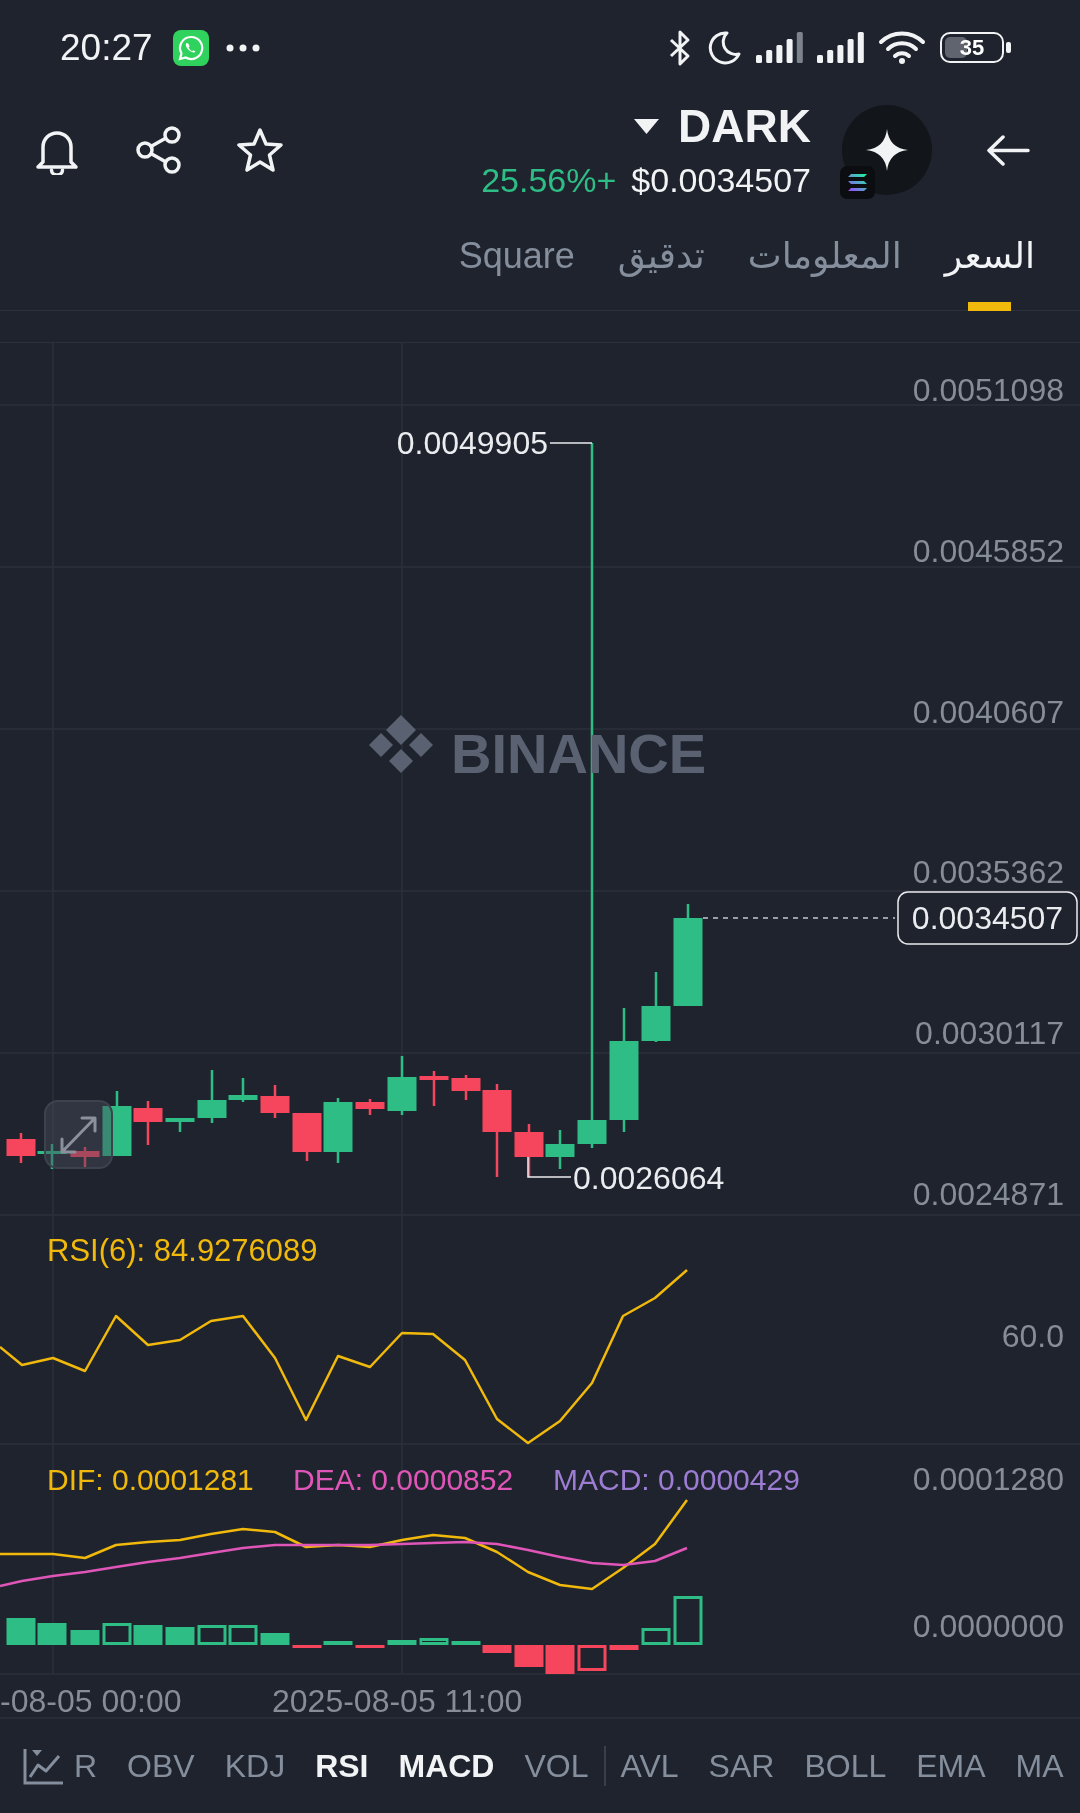  I want to click on rsi-label: RSI(6): 84.9276089, so click(182, 1250).